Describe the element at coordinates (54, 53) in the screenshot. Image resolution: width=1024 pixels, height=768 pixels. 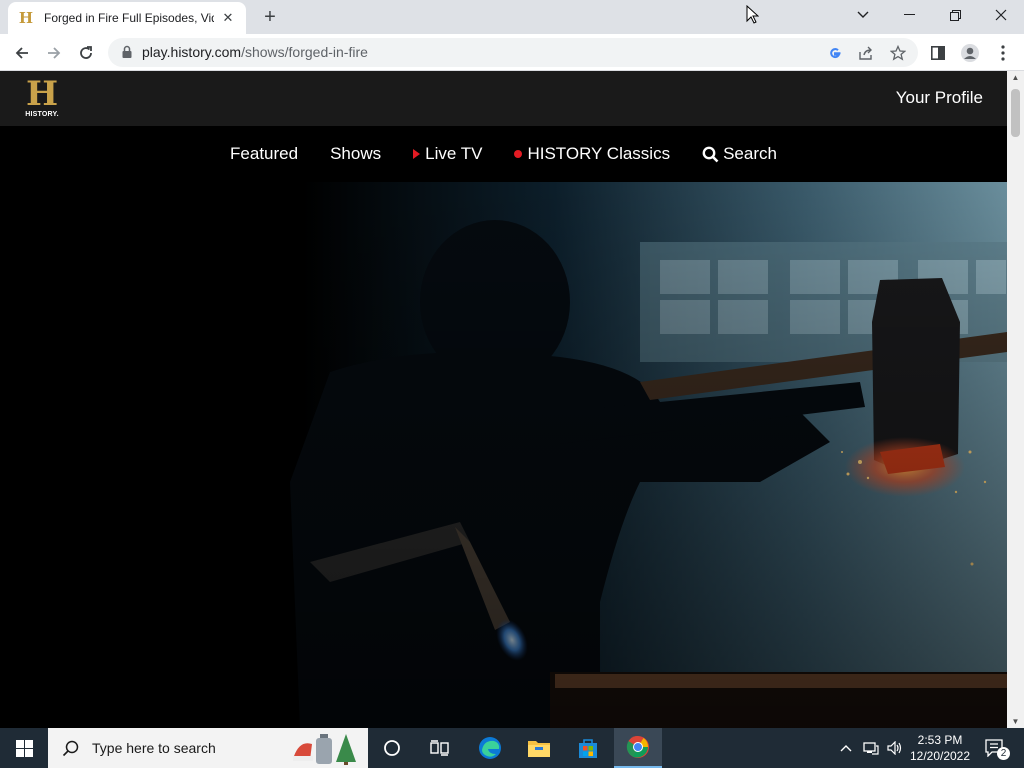
I see `forward-button` at that location.